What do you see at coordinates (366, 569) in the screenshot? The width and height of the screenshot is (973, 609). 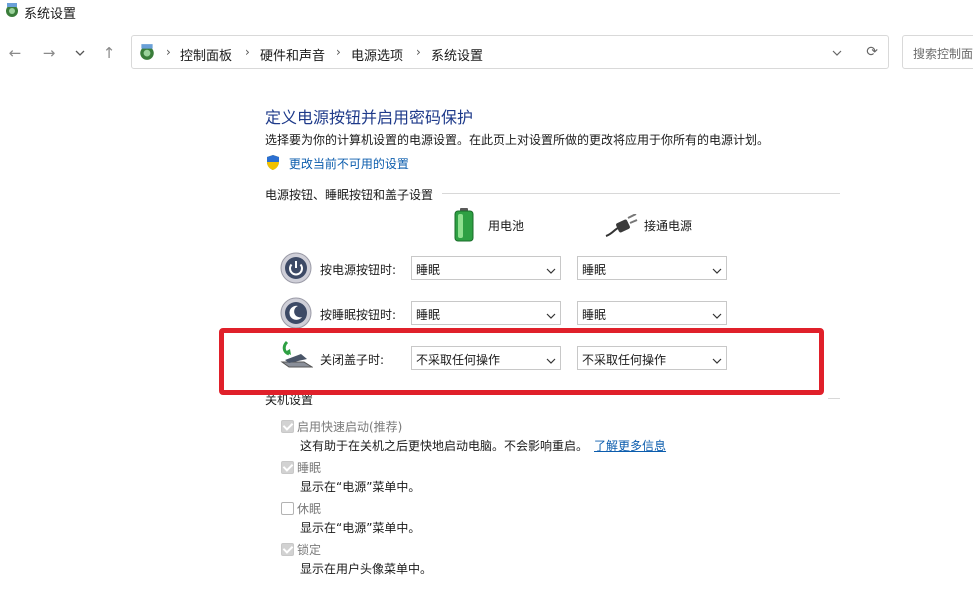 I see `lock-option-description: 显示在用户头像菜单中。` at bounding box center [366, 569].